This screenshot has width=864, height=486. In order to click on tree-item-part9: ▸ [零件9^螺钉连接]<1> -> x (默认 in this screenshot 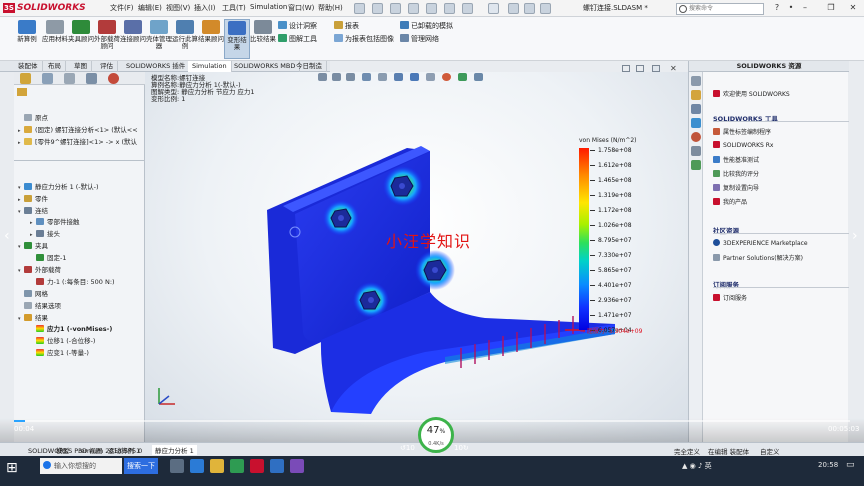, I will do `click(77, 143)`.